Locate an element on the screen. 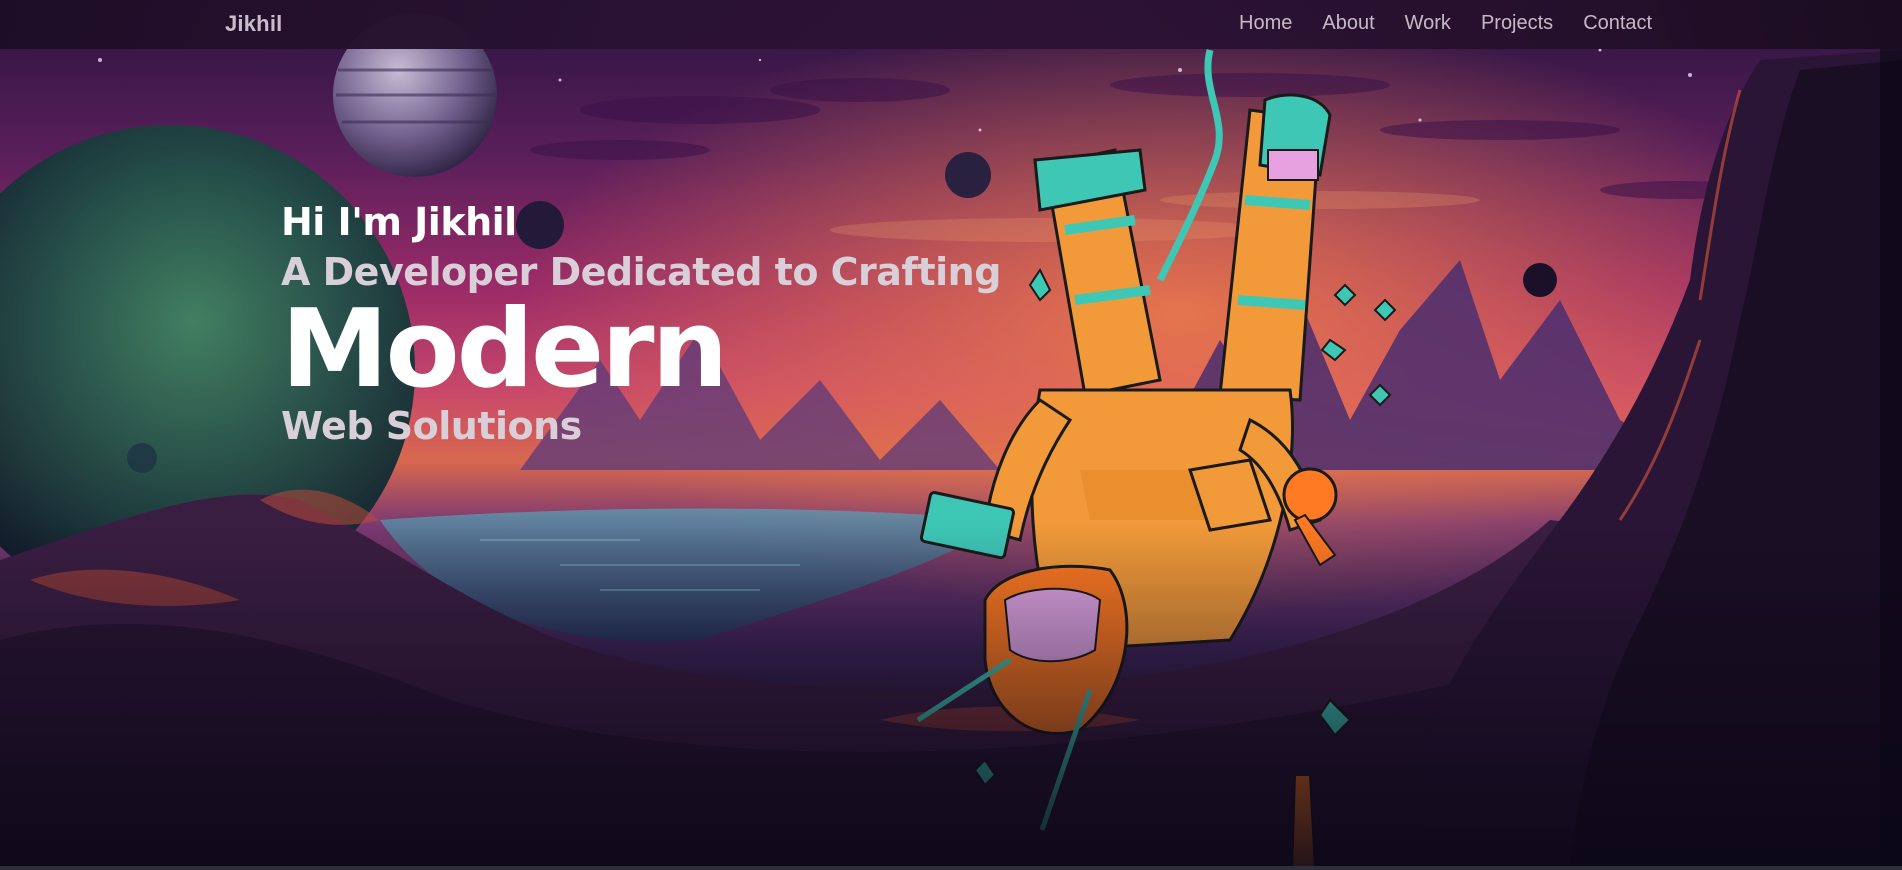 The image size is (1902, 870). nav-link-work: Work is located at coordinates (1428, 23).